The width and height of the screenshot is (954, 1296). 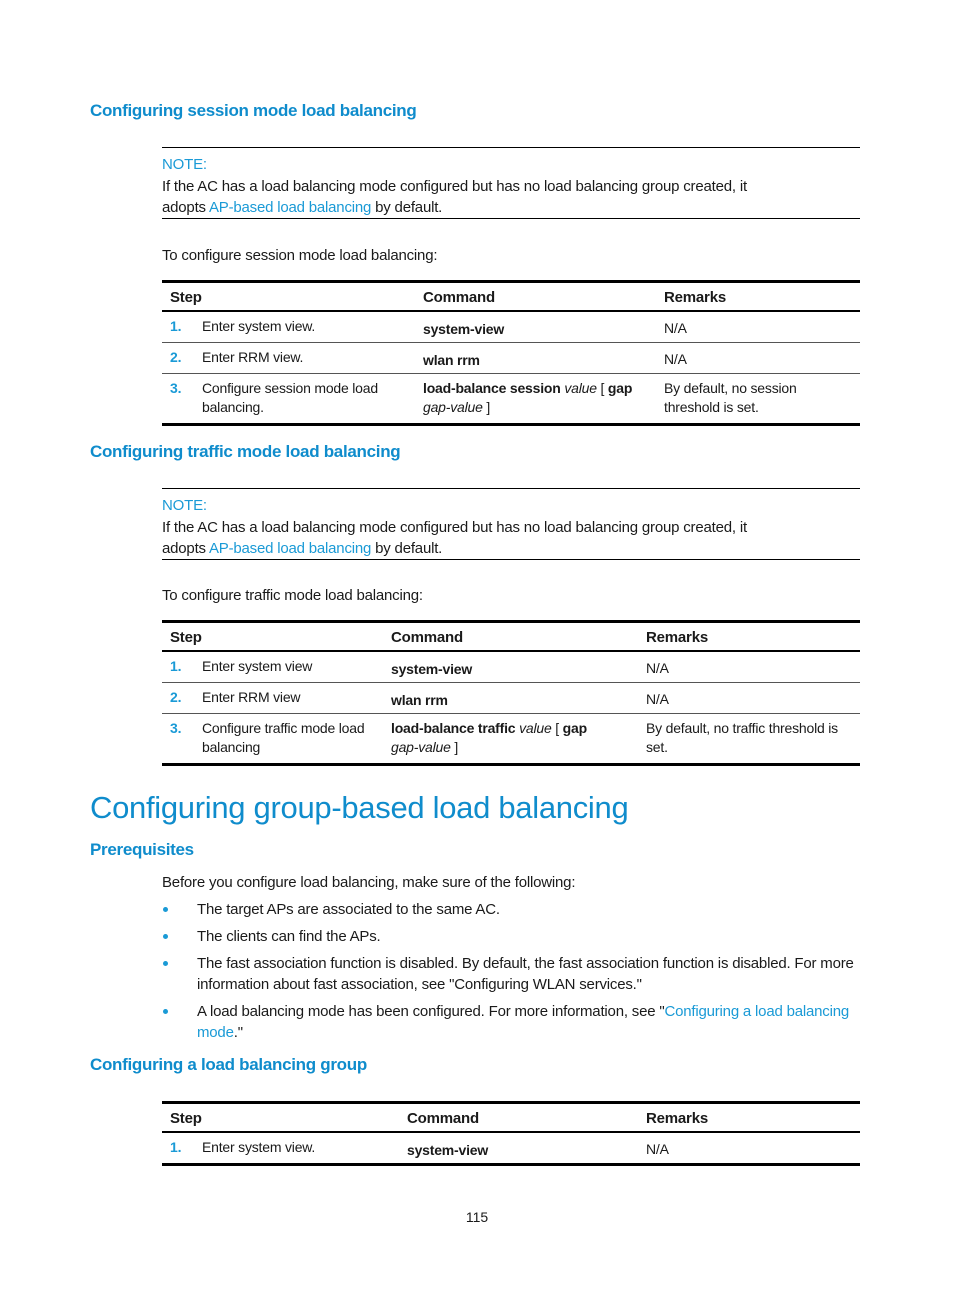 I want to click on section-heading-session: Configuring session mode load balancing, so click(x=253, y=110).